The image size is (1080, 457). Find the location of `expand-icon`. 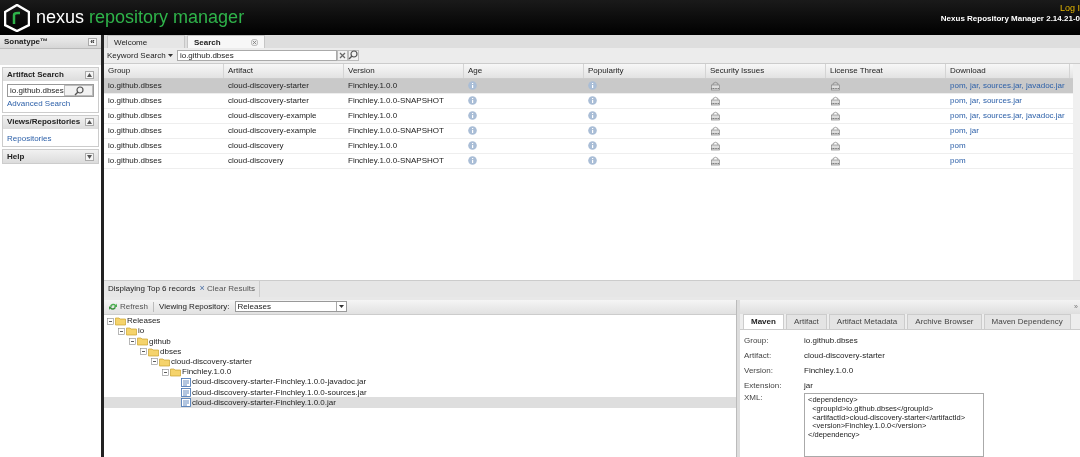

expand-icon is located at coordinates (89, 156).